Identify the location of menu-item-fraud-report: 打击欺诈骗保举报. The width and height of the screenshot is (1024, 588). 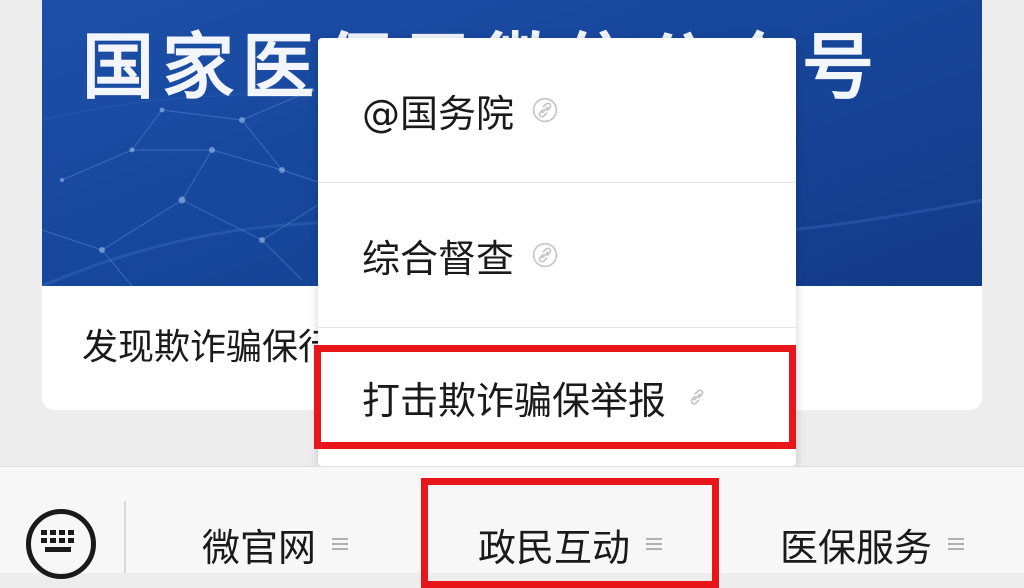
(557, 397).